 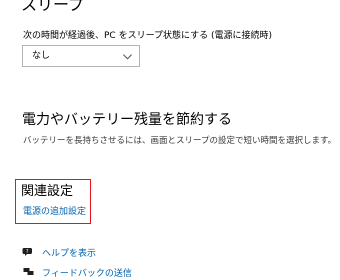 I want to click on sleep-timeout-dropdown: なし, so click(x=81, y=56).